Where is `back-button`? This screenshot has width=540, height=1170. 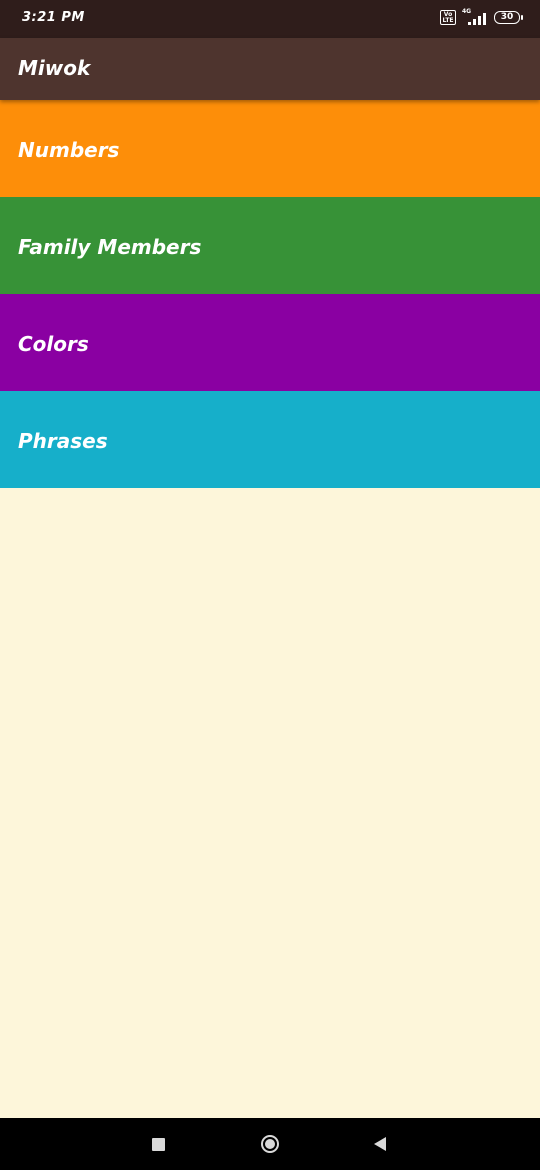 back-button is located at coordinates (380, 1144).